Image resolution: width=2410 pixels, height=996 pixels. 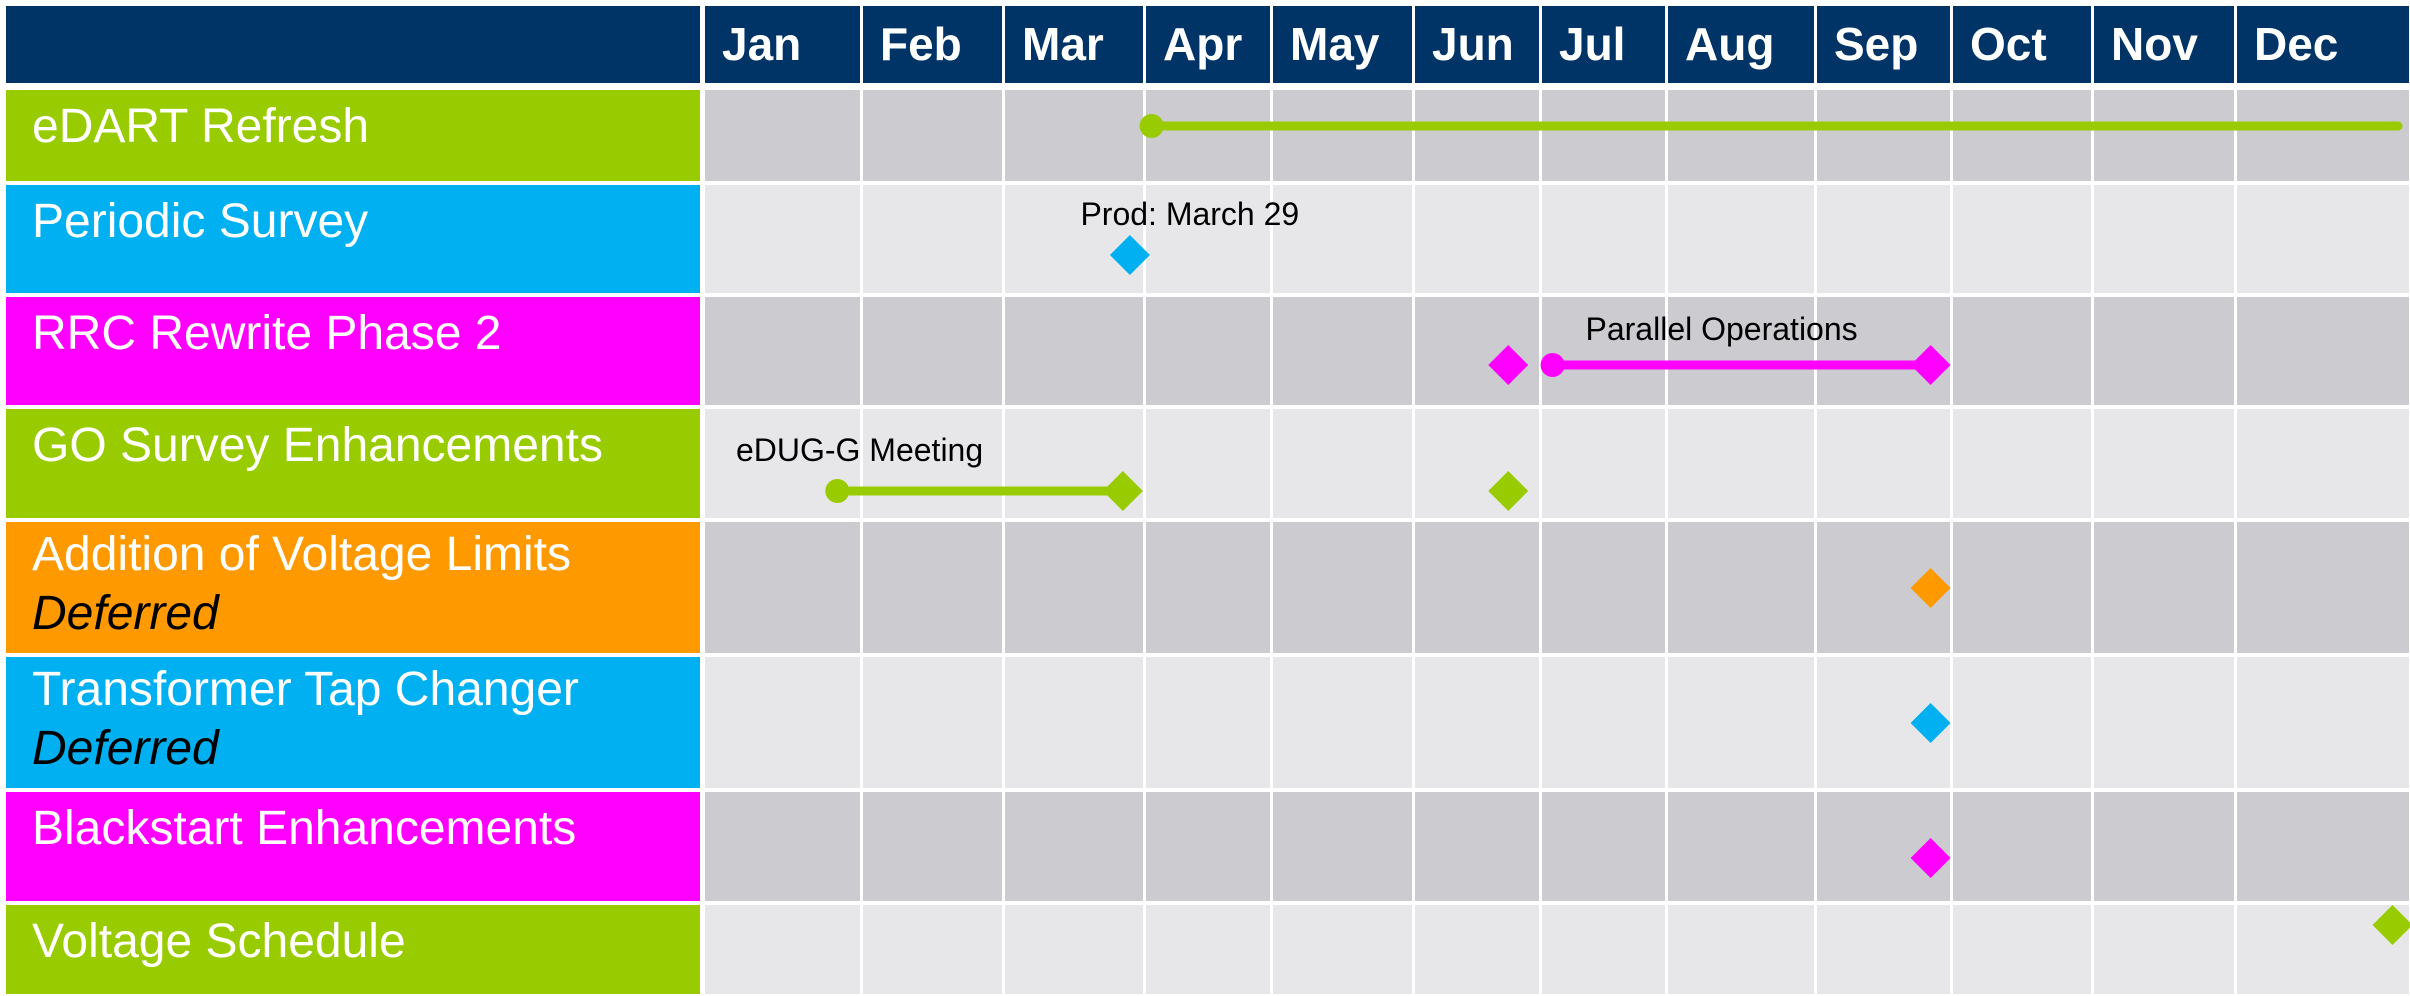 I want to click on task-name: Addition of Voltage Limits, so click(x=301, y=554).